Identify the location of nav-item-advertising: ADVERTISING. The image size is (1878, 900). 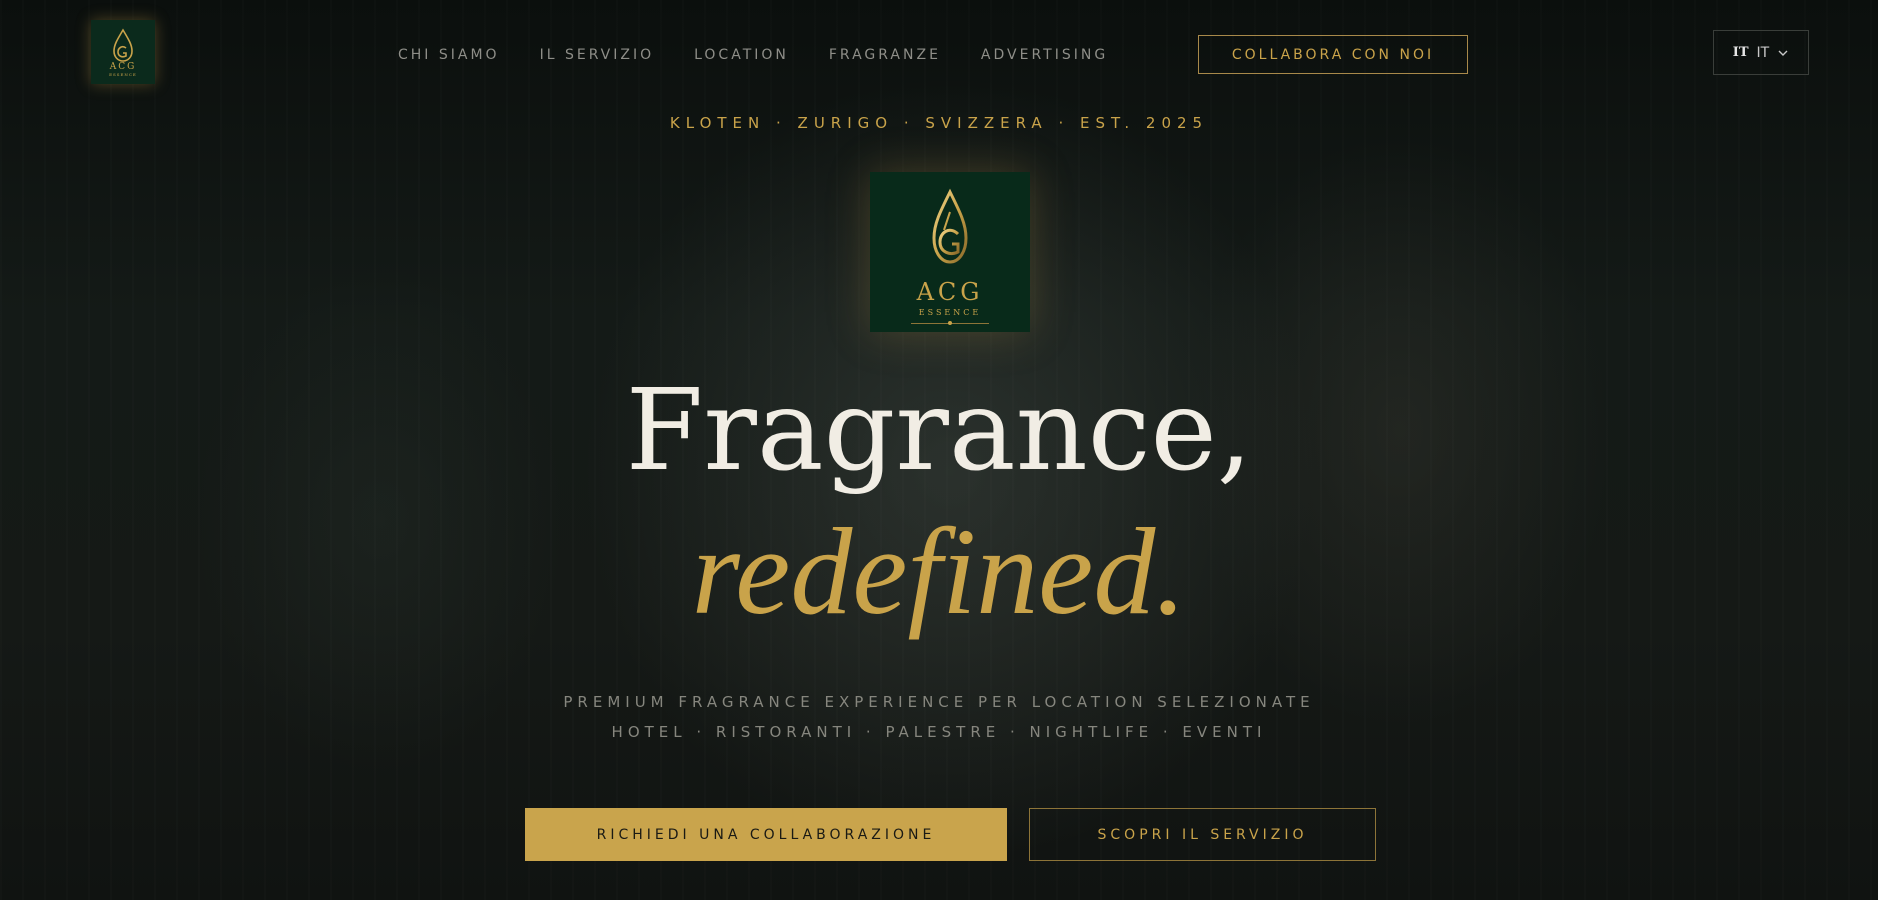
(1044, 55).